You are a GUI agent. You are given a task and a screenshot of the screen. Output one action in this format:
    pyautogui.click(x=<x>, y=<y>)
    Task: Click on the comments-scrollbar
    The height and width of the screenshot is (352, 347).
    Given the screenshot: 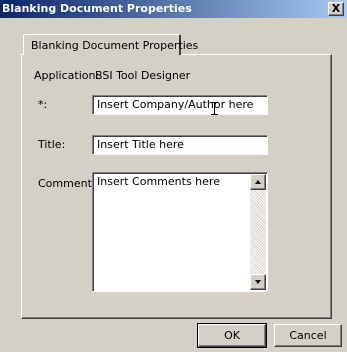 What is the action you would take?
    pyautogui.click(x=258, y=232)
    